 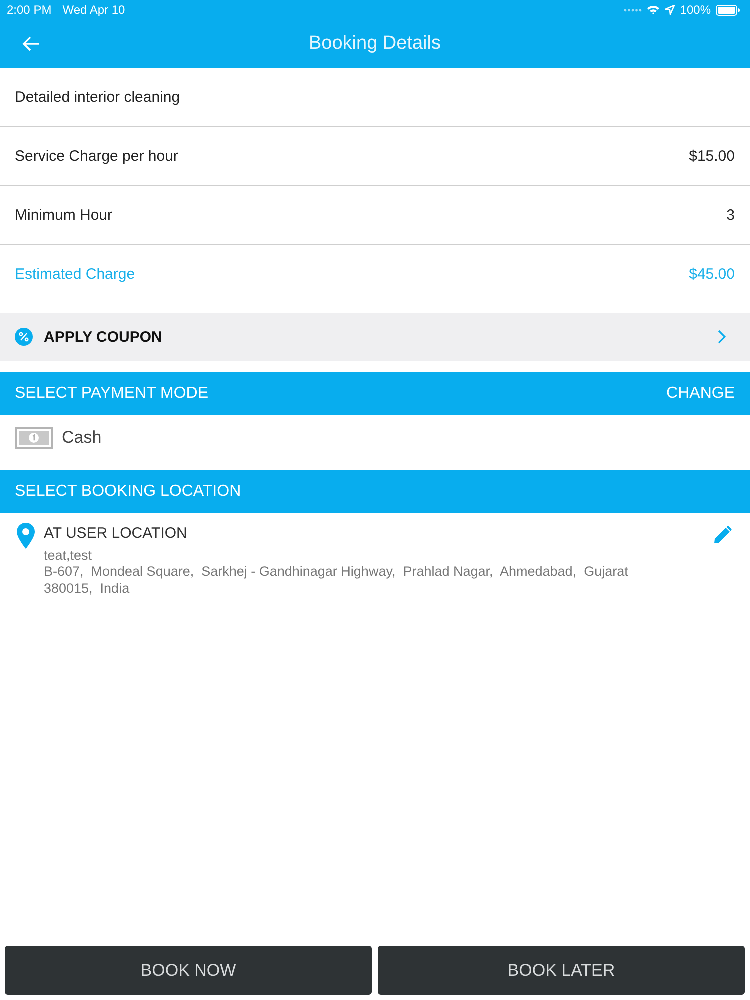 What do you see at coordinates (728, 10) in the screenshot?
I see `battery-icon` at bounding box center [728, 10].